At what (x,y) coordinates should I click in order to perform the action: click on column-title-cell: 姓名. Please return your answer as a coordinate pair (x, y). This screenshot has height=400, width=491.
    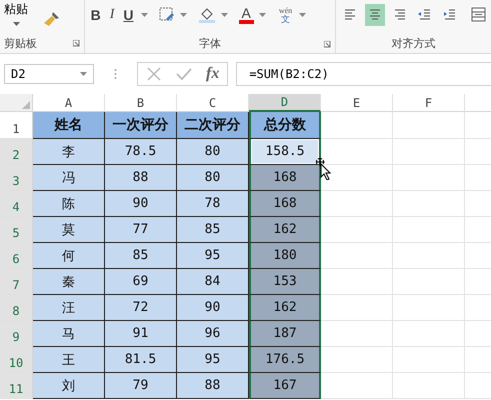
    Looking at the image, I should click on (69, 125).